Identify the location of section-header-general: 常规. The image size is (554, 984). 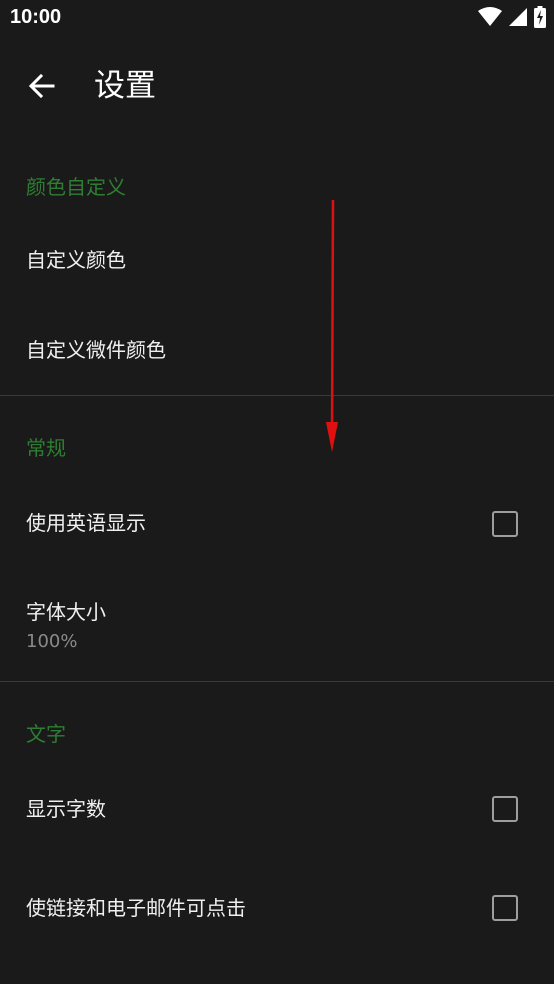
(46, 448).